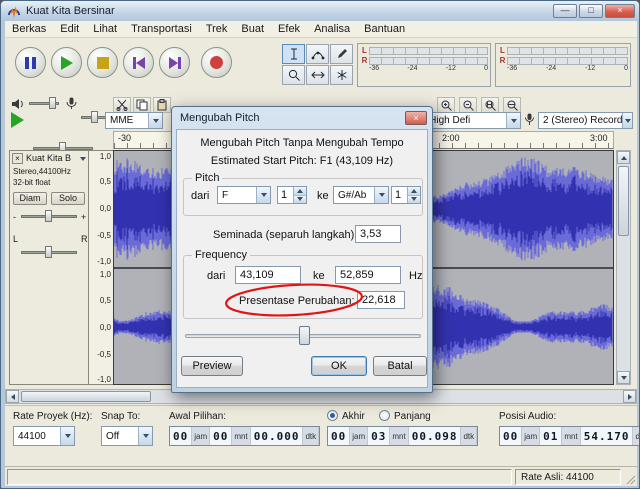  Describe the element at coordinates (134, 120) in the screenshot. I see `host-select: MME` at that location.